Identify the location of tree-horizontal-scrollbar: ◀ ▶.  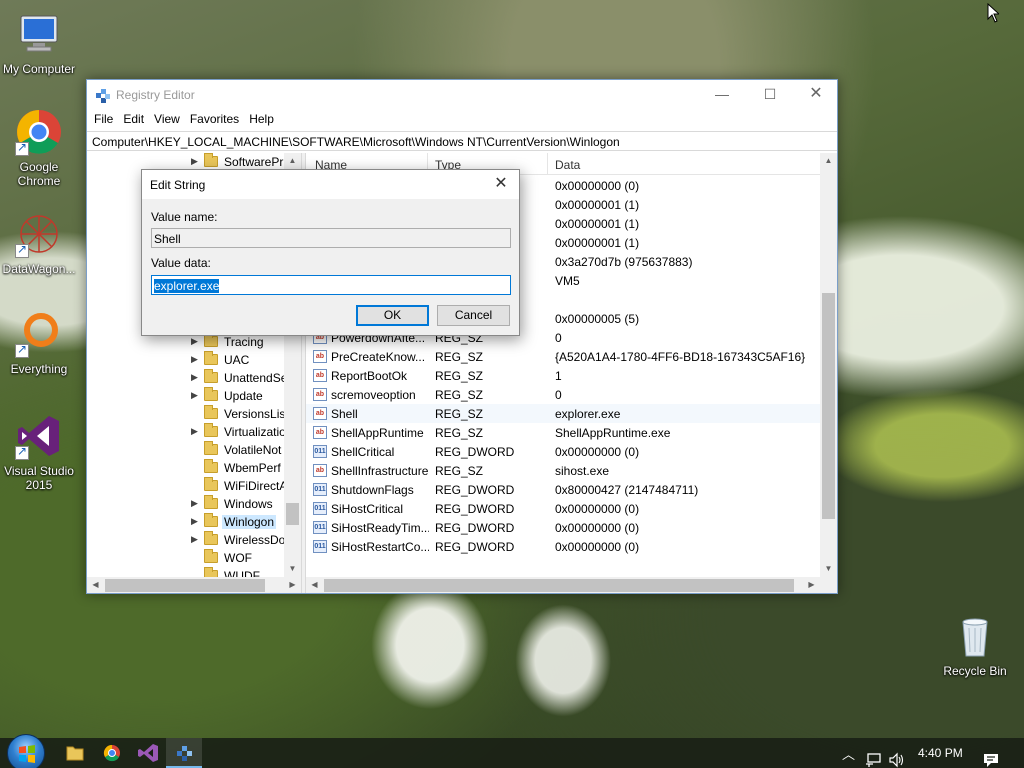
(194, 585).